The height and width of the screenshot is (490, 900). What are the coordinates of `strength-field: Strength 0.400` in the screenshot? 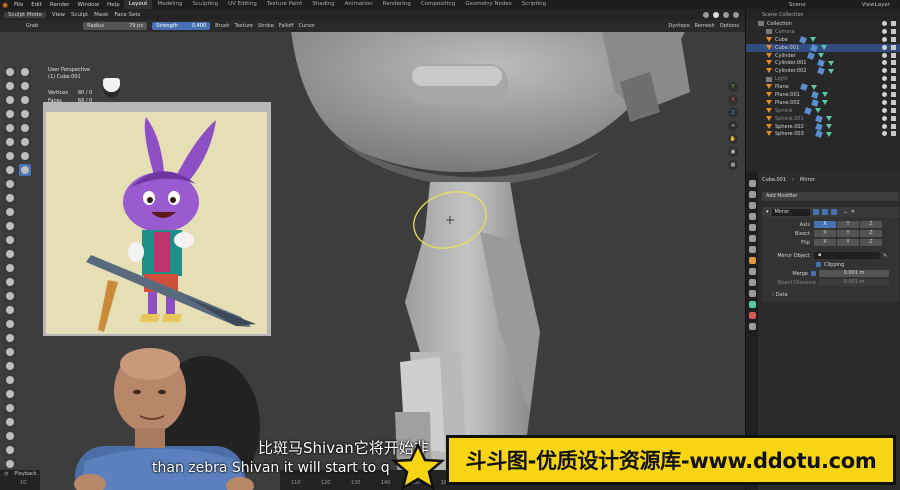 It's located at (181, 26).